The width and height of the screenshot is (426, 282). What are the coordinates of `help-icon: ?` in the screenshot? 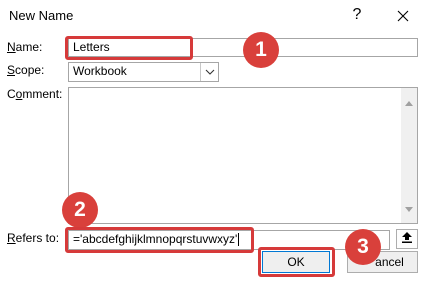 It's located at (357, 14).